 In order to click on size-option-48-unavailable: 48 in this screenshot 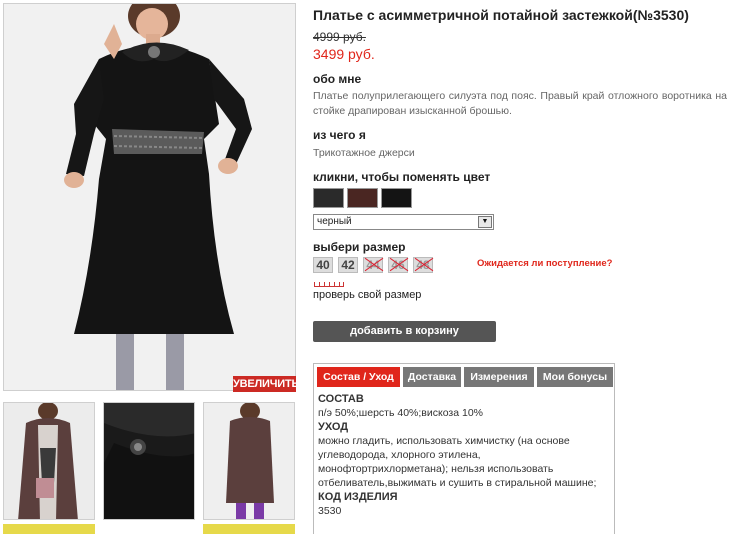, I will do `click(423, 265)`.